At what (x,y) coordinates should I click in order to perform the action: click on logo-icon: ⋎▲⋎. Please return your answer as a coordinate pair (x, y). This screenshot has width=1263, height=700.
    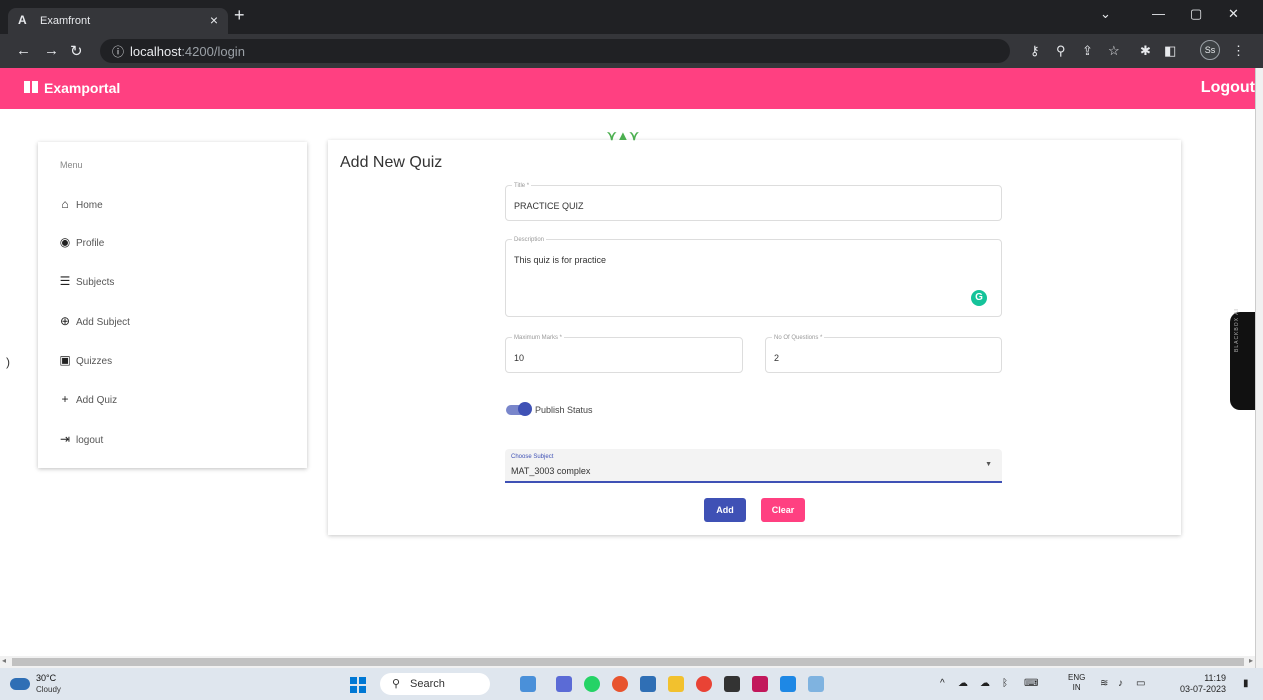
    Looking at the image, I should click on (623, 135).